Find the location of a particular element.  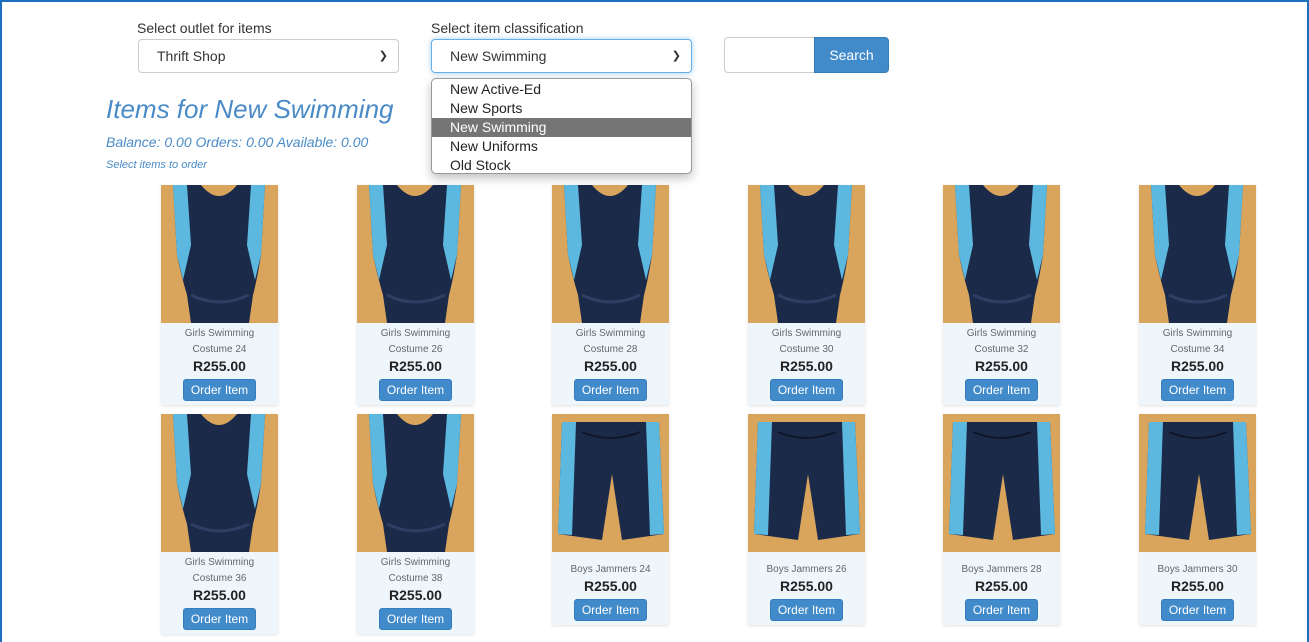

product-card: Boys Jammers 28 R255.00 Order Item is located at coordinates (1001, 519).